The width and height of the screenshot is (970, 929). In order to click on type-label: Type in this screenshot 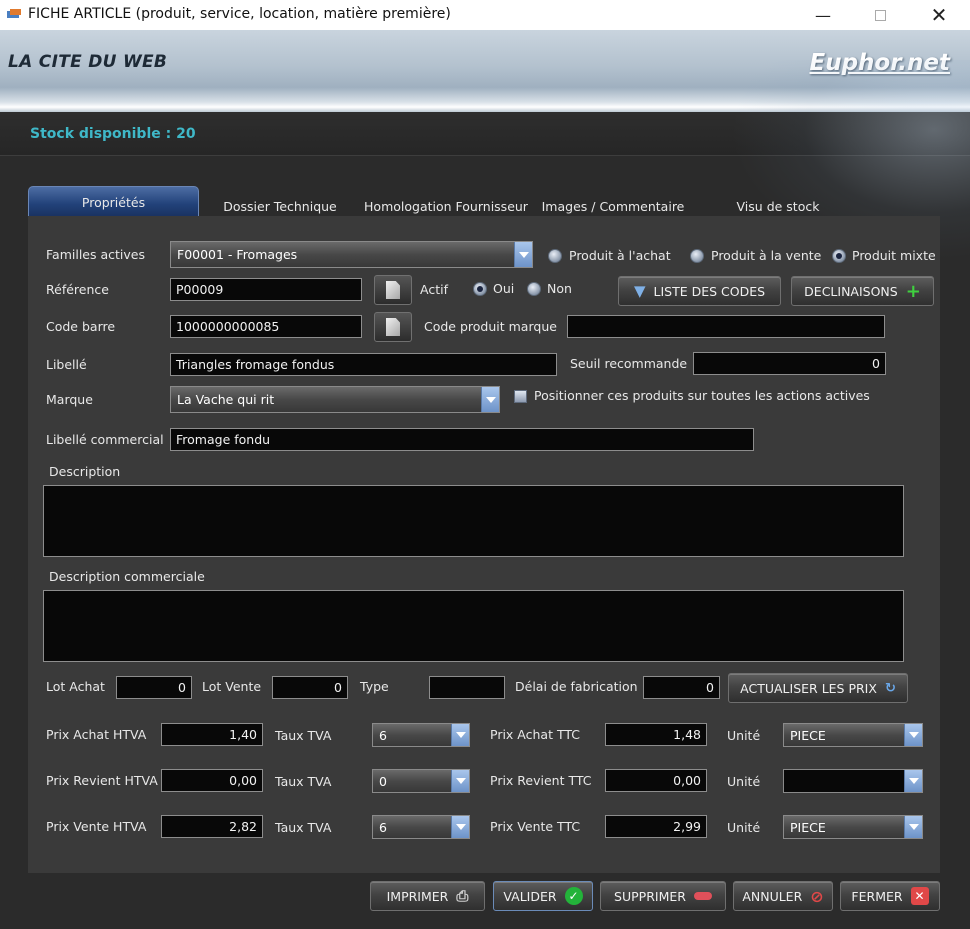, I will do `click(374, 686)`.